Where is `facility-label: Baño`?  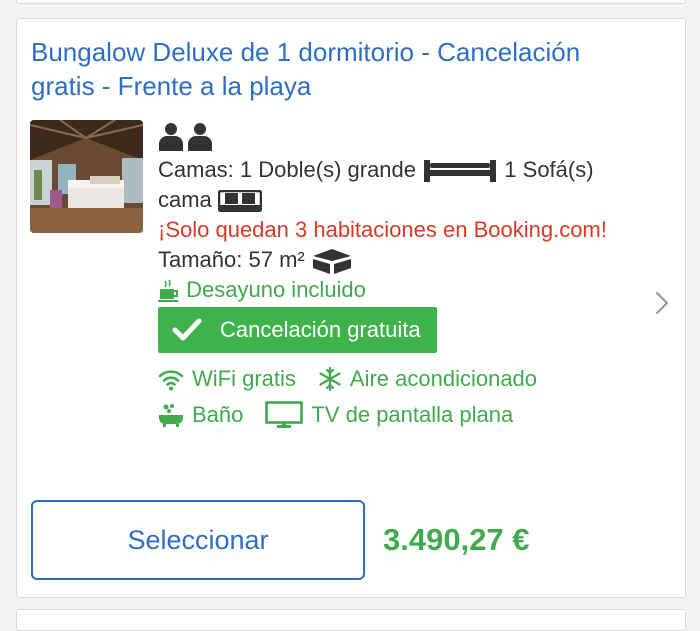
facility-label: Baño is located at coordinates (218, 415).